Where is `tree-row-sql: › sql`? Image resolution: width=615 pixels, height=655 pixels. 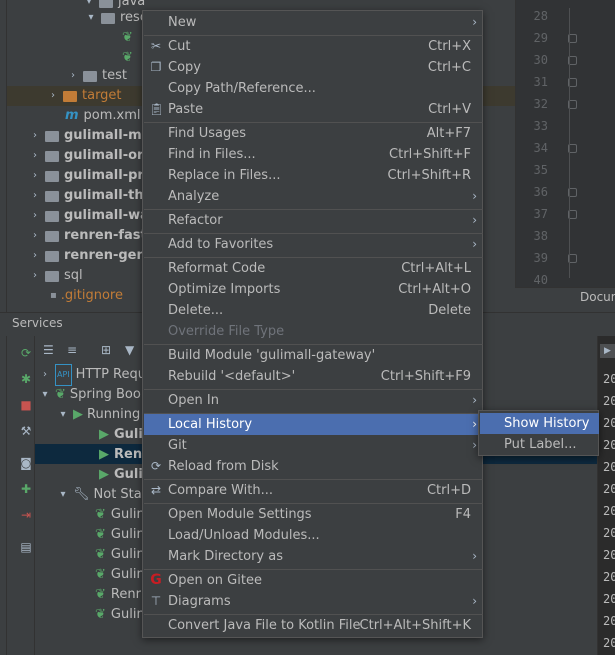 tree-row-sql: › sql is located at coordinates (56, 276).